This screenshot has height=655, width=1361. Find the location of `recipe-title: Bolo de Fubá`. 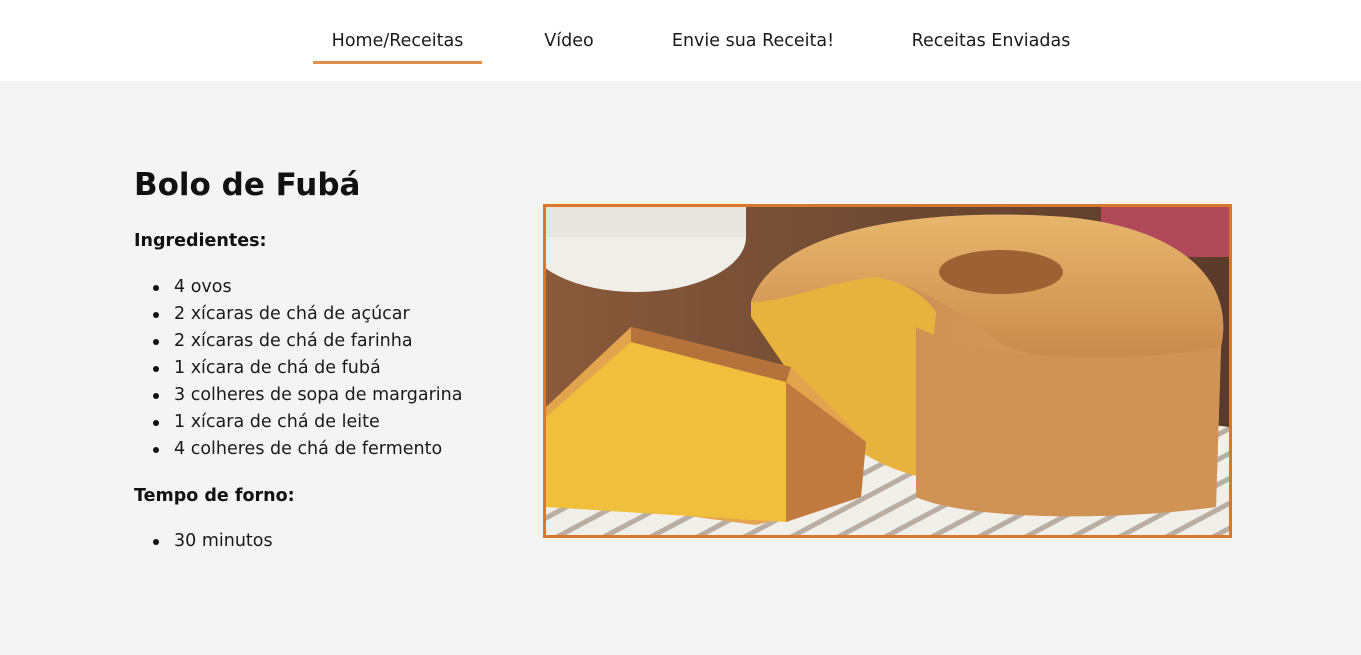

recipe-title: Bolo de Fubá is located at coordinates (247, 185).